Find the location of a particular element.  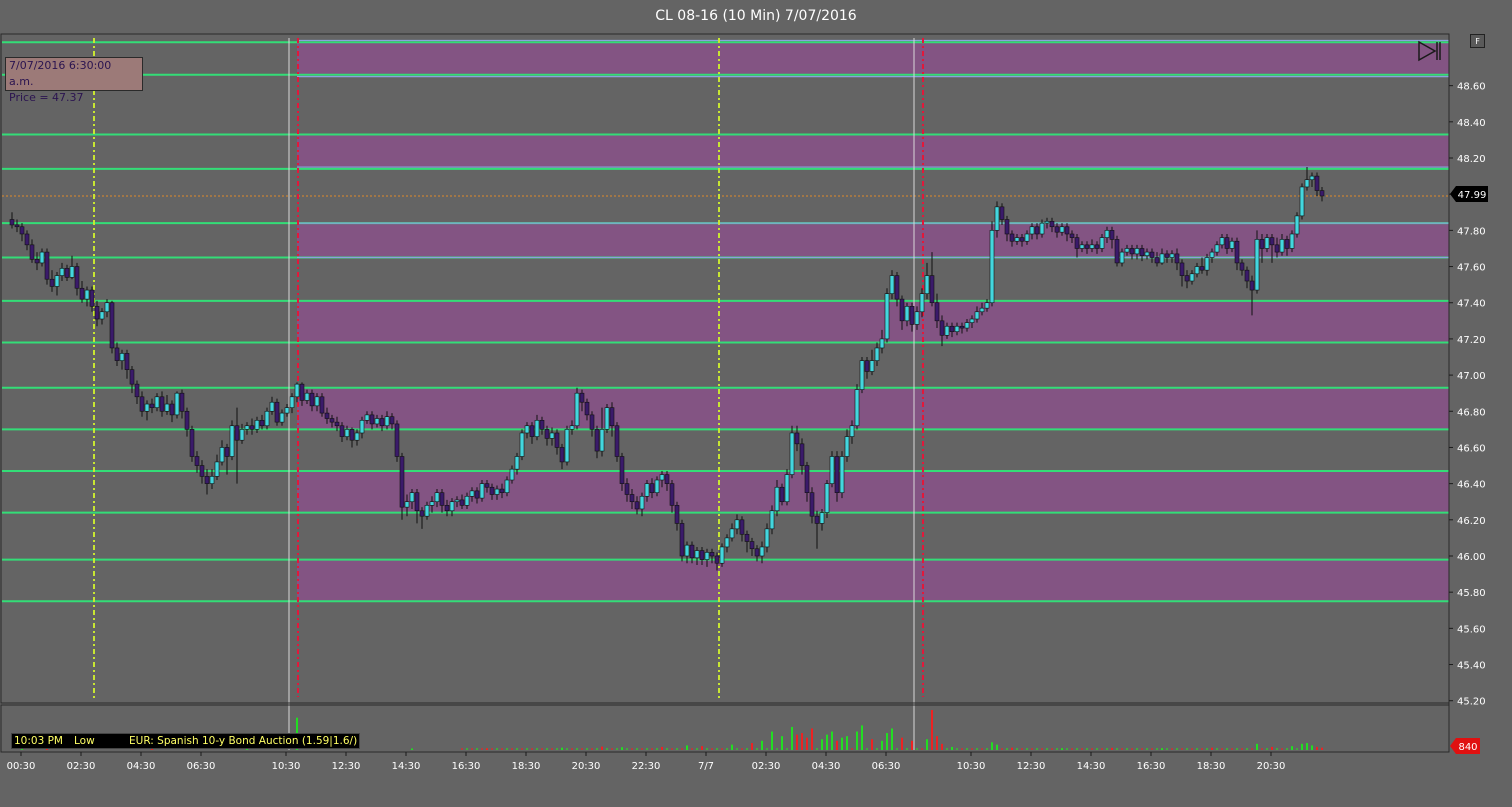

x-tick-label: 12:30 is located at coordinates (1031, 766).